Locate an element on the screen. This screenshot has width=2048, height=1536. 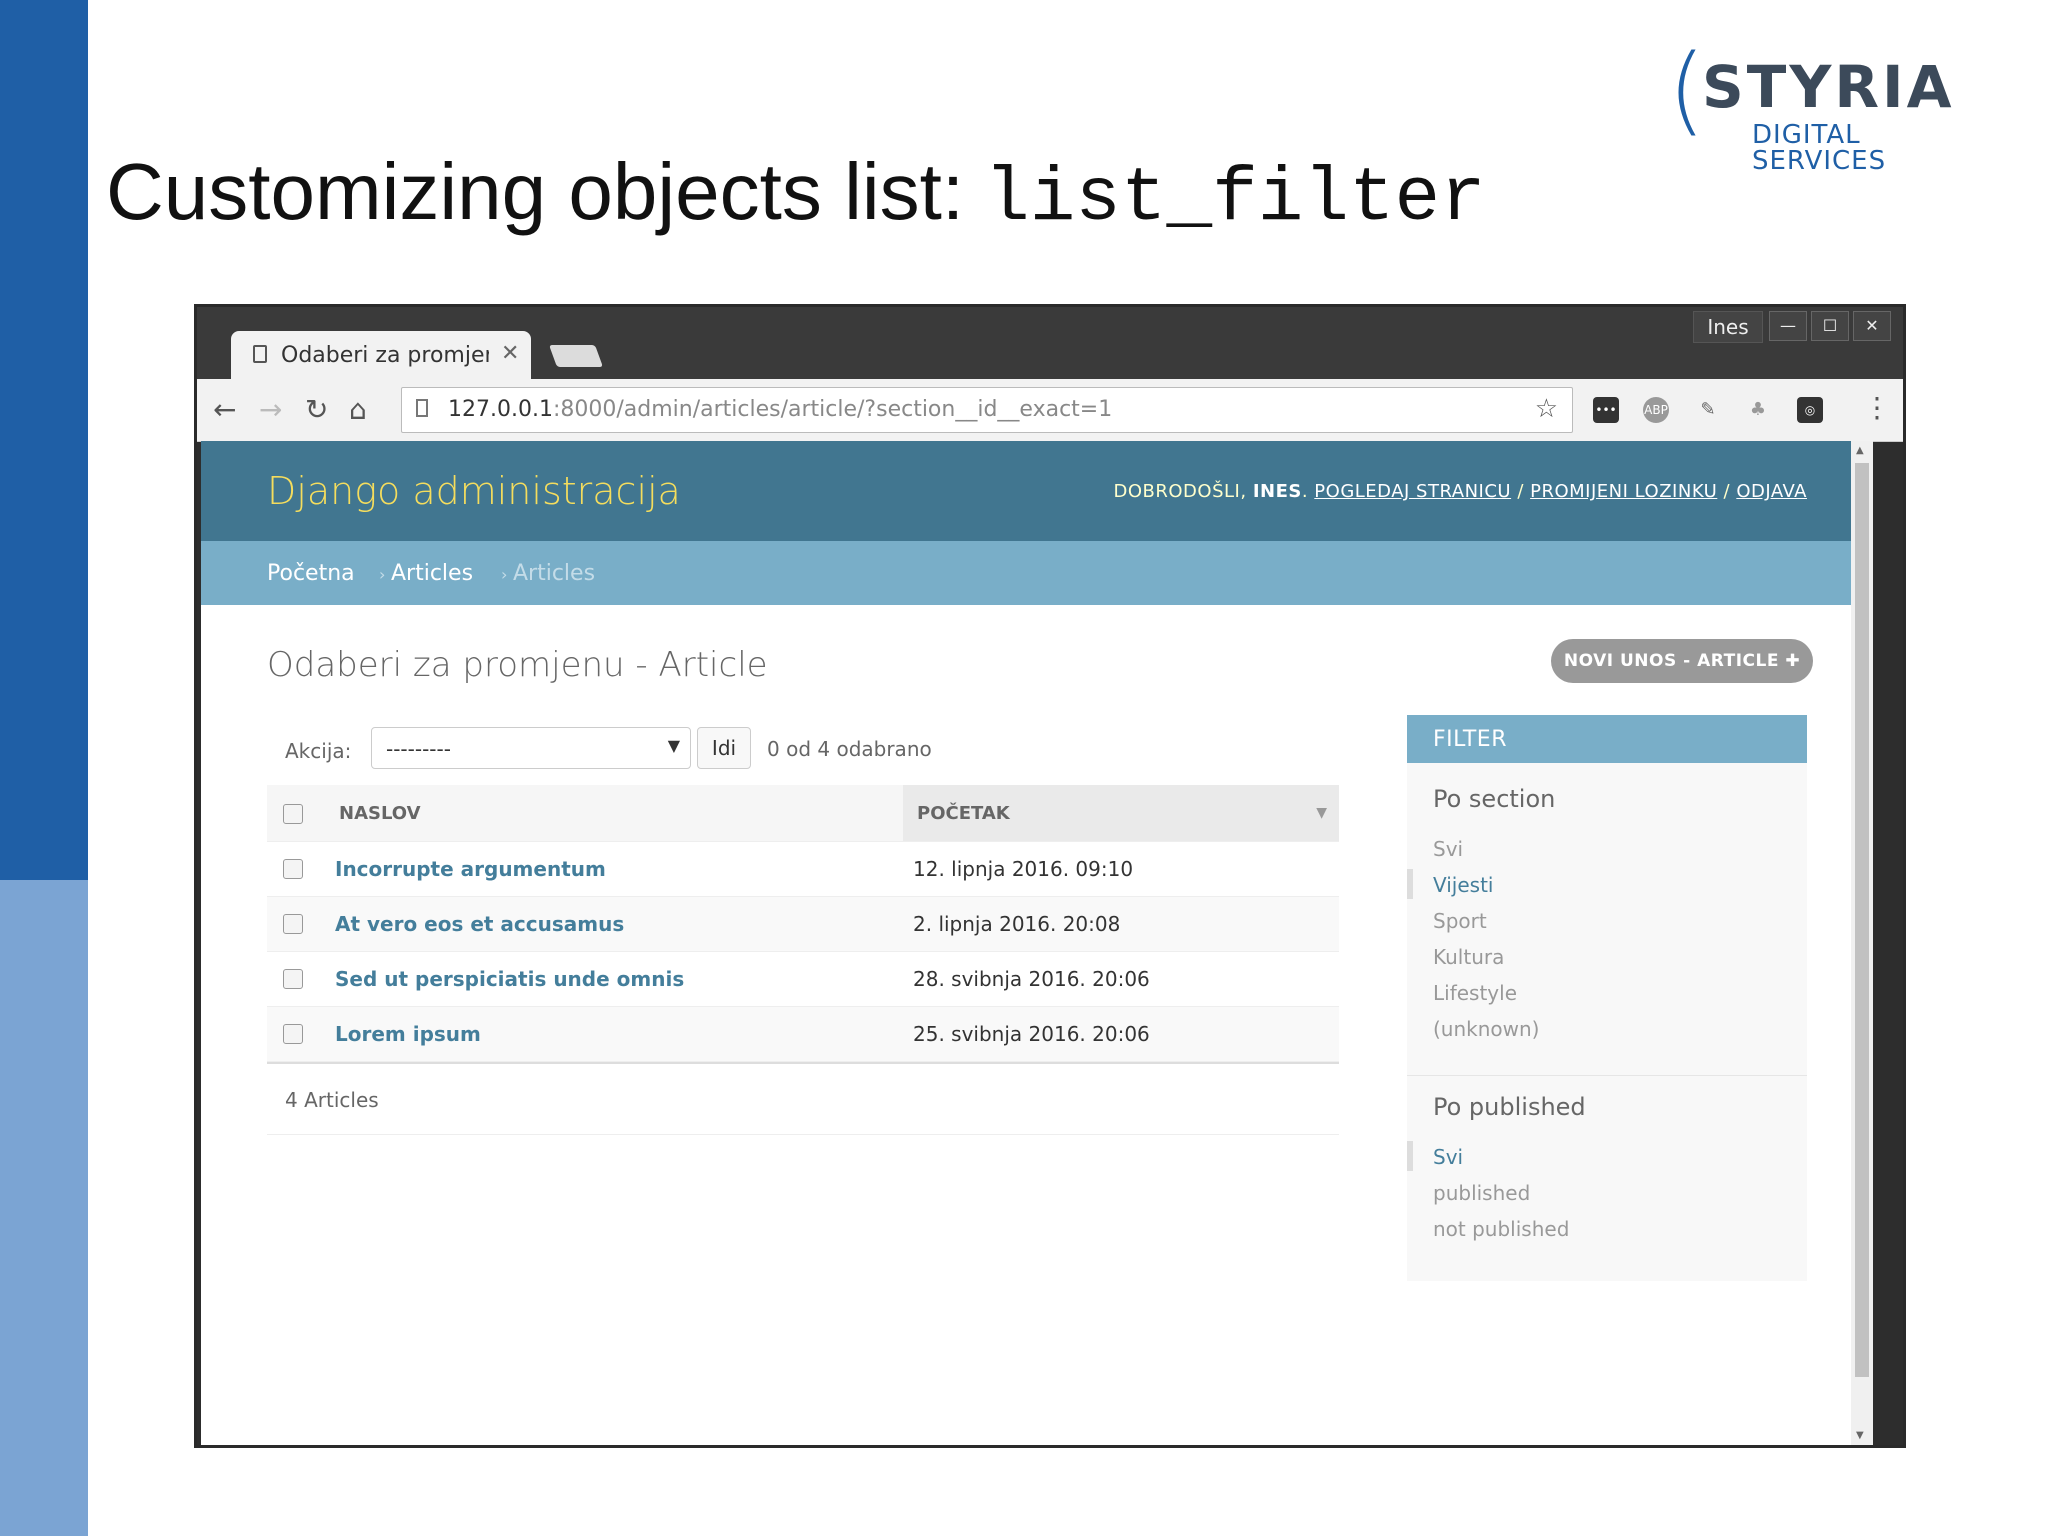
article-start-date: 25. svibnja 2016. 20:06 is located at coordinates (1031, 1034).